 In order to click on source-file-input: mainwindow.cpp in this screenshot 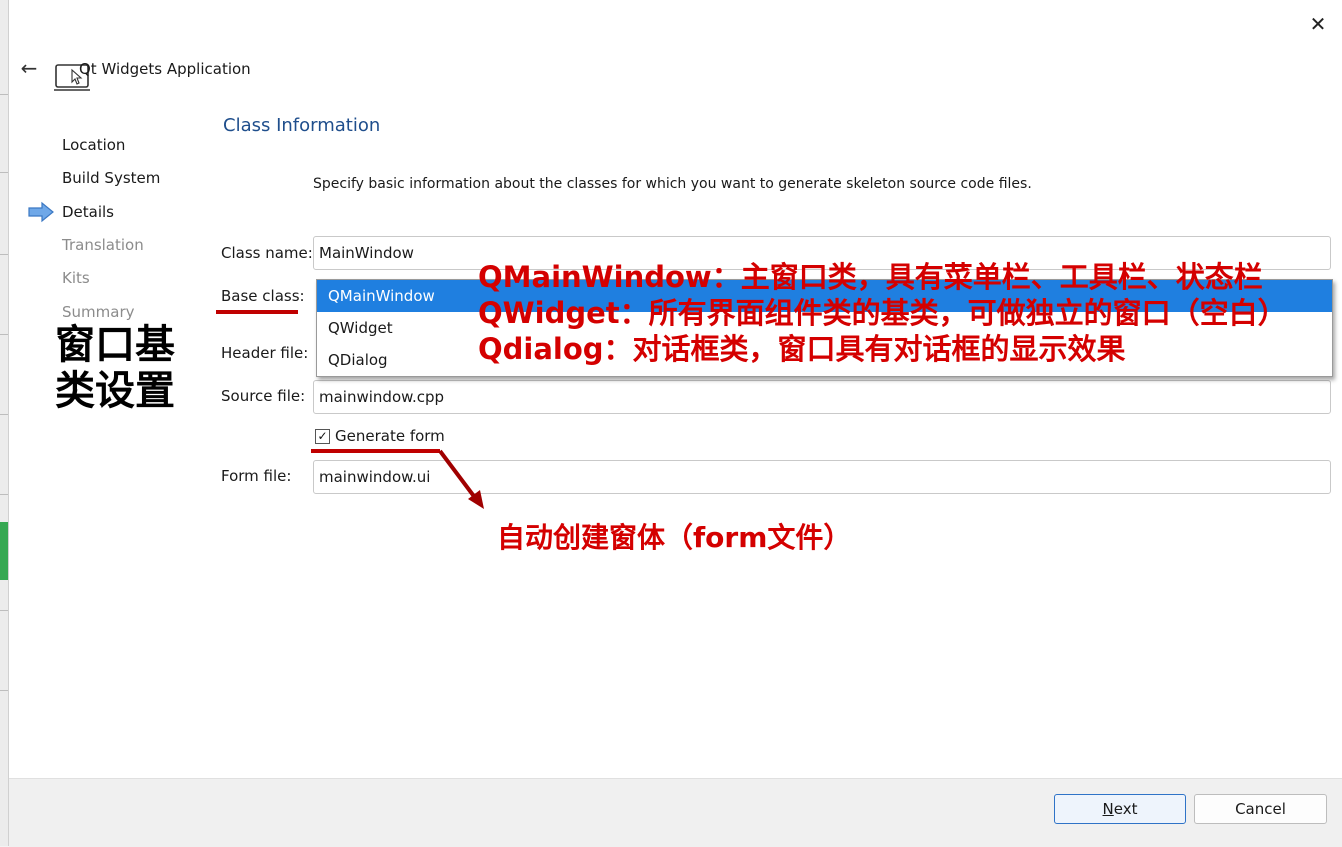, I will do `click(822, 397)`.